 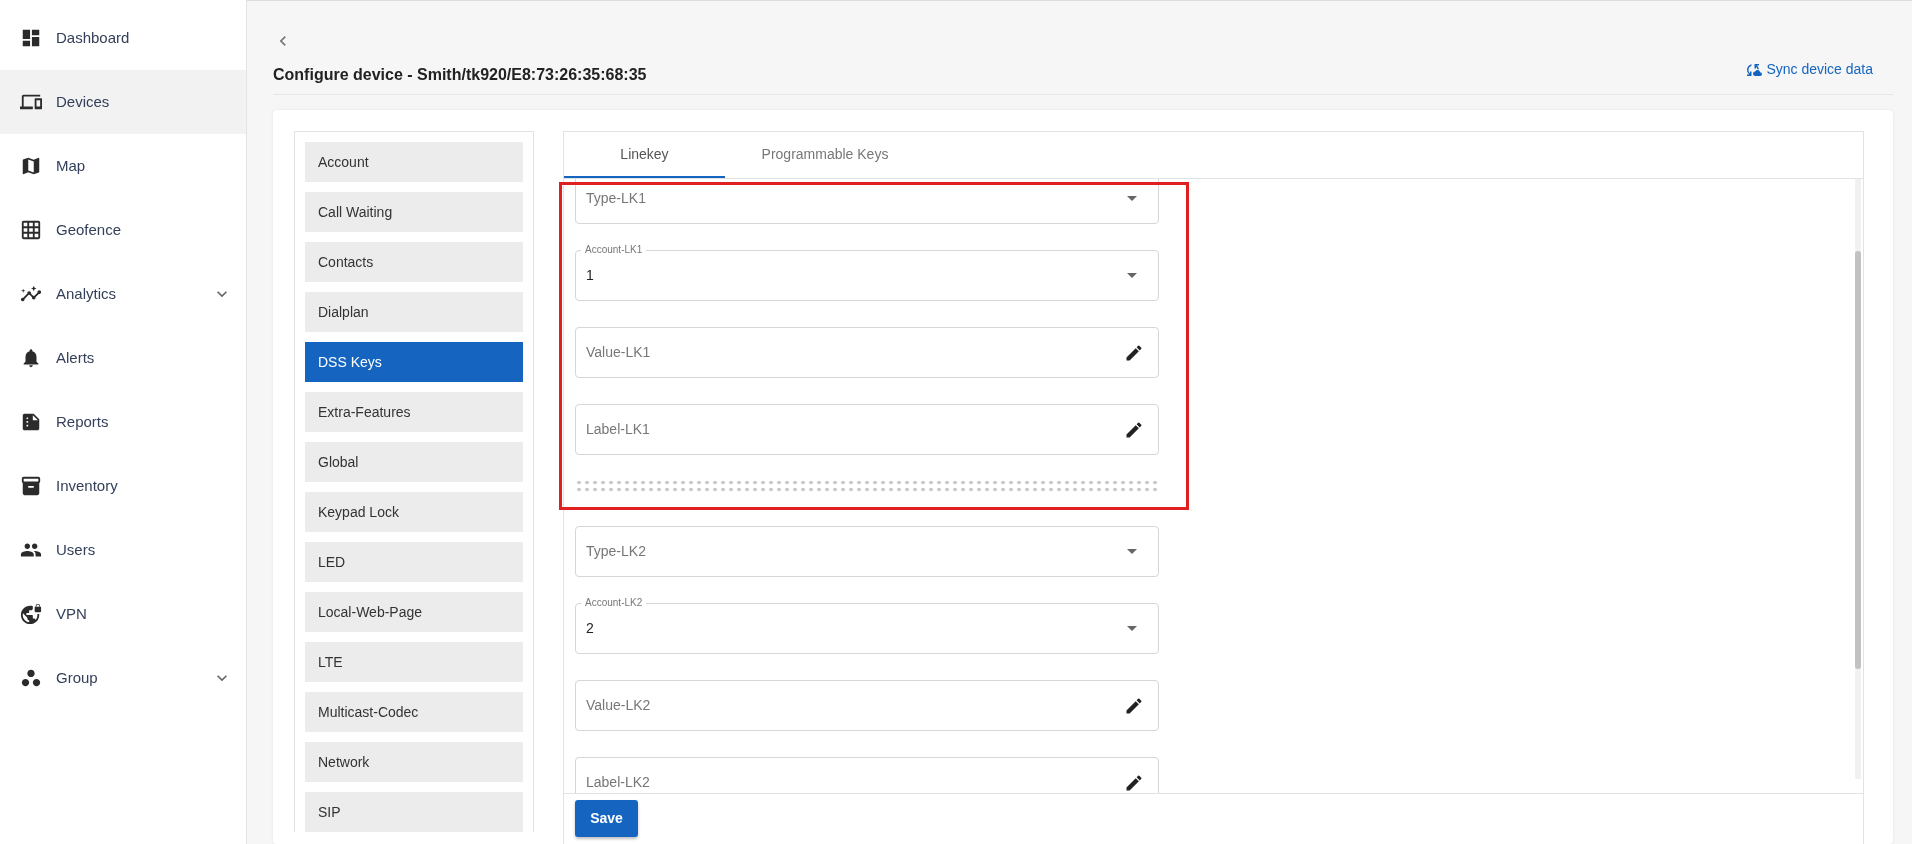 I want to click on settings-item: Extra-Features, so click(x=414, y=412).